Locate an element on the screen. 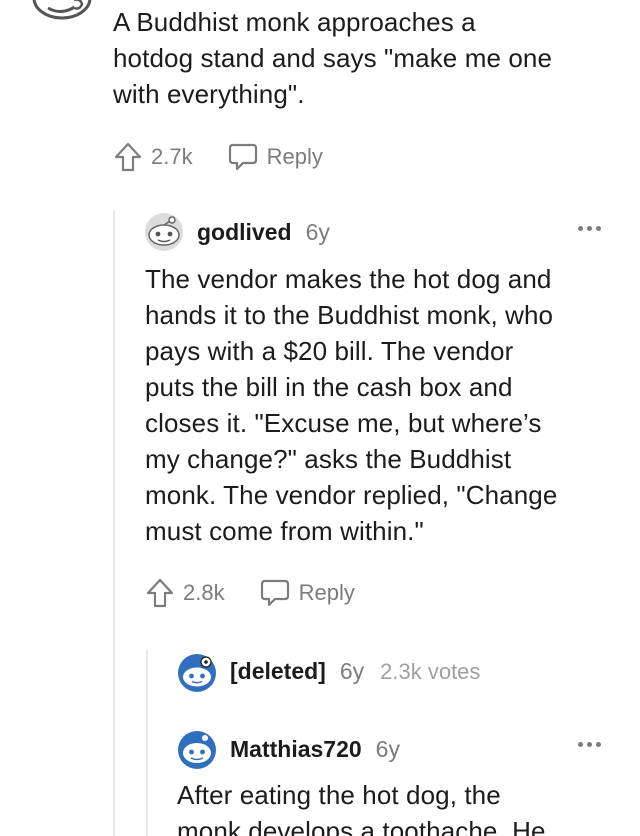 Image resolution: width=640 pixels, height=836 pixels. comment-line: hotdog stand and says "make me one is located at coordinates (333, 58).